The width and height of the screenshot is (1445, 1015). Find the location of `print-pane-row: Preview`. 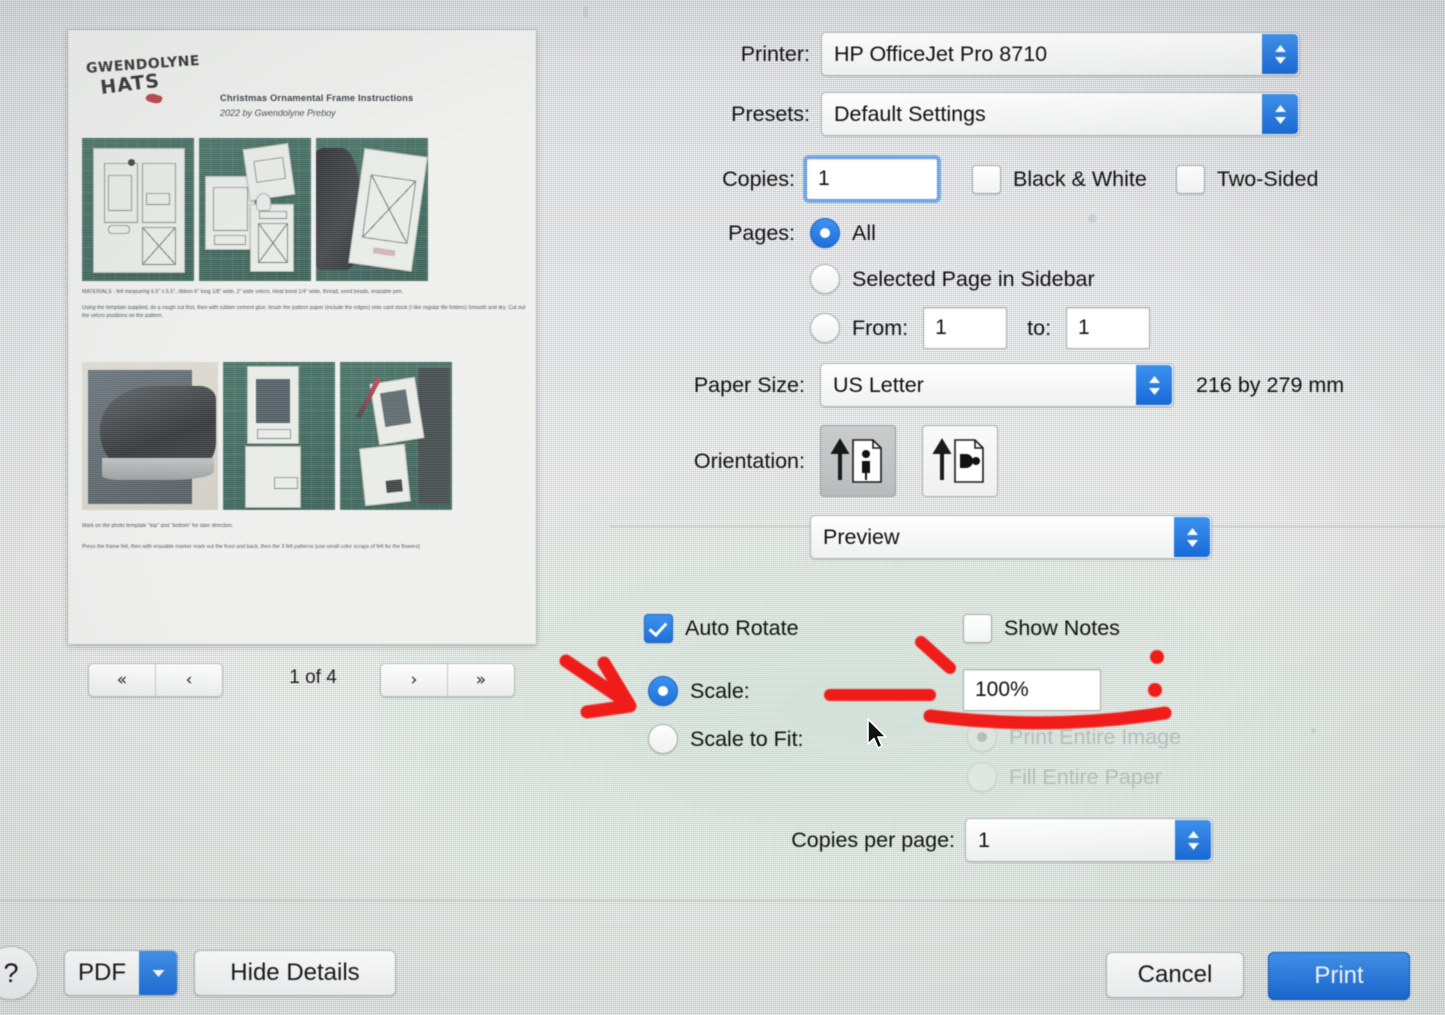

print-pane-row: Preview is located at coordinates (1011, 537).